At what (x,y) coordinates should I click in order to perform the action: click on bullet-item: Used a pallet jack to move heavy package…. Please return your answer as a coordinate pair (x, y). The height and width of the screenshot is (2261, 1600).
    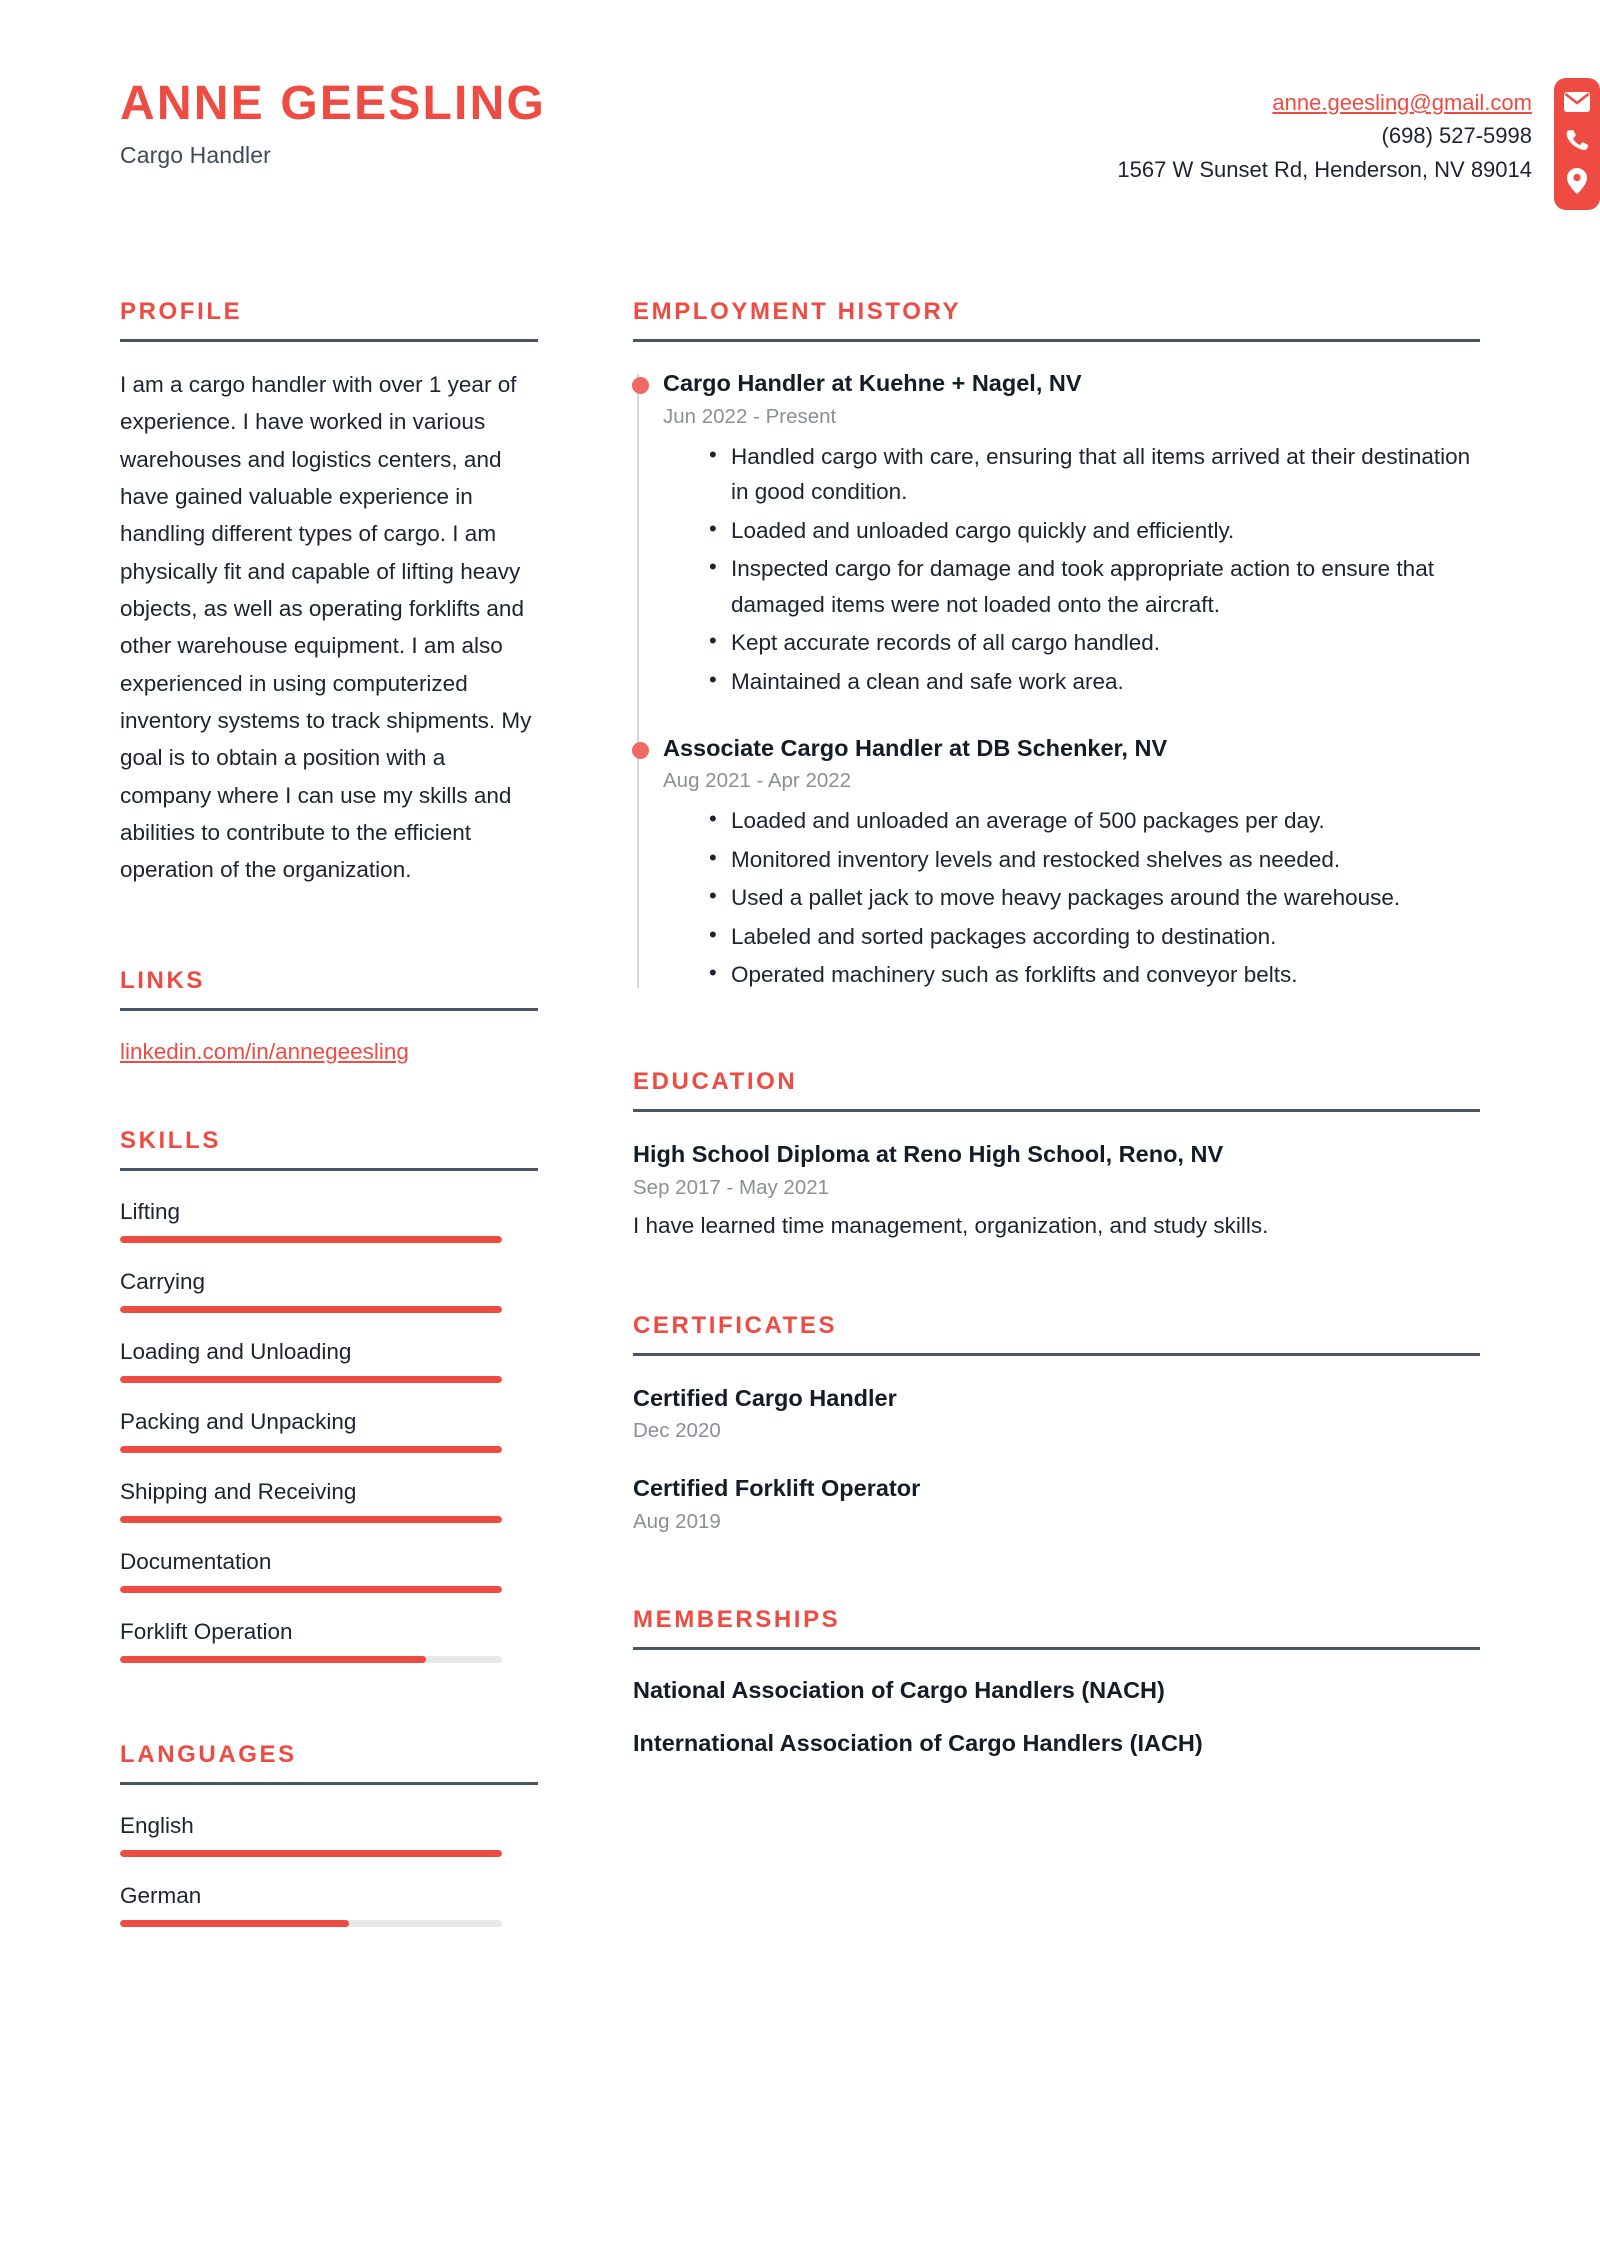
    Looking at the image, I should click on (1094, 897).